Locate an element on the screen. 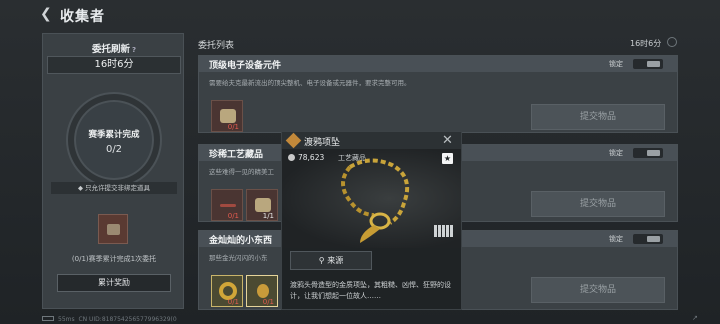 This screenshot has height=324, width=720. progress-label: 赛季累计完成 is located at coordinates (114, 135).